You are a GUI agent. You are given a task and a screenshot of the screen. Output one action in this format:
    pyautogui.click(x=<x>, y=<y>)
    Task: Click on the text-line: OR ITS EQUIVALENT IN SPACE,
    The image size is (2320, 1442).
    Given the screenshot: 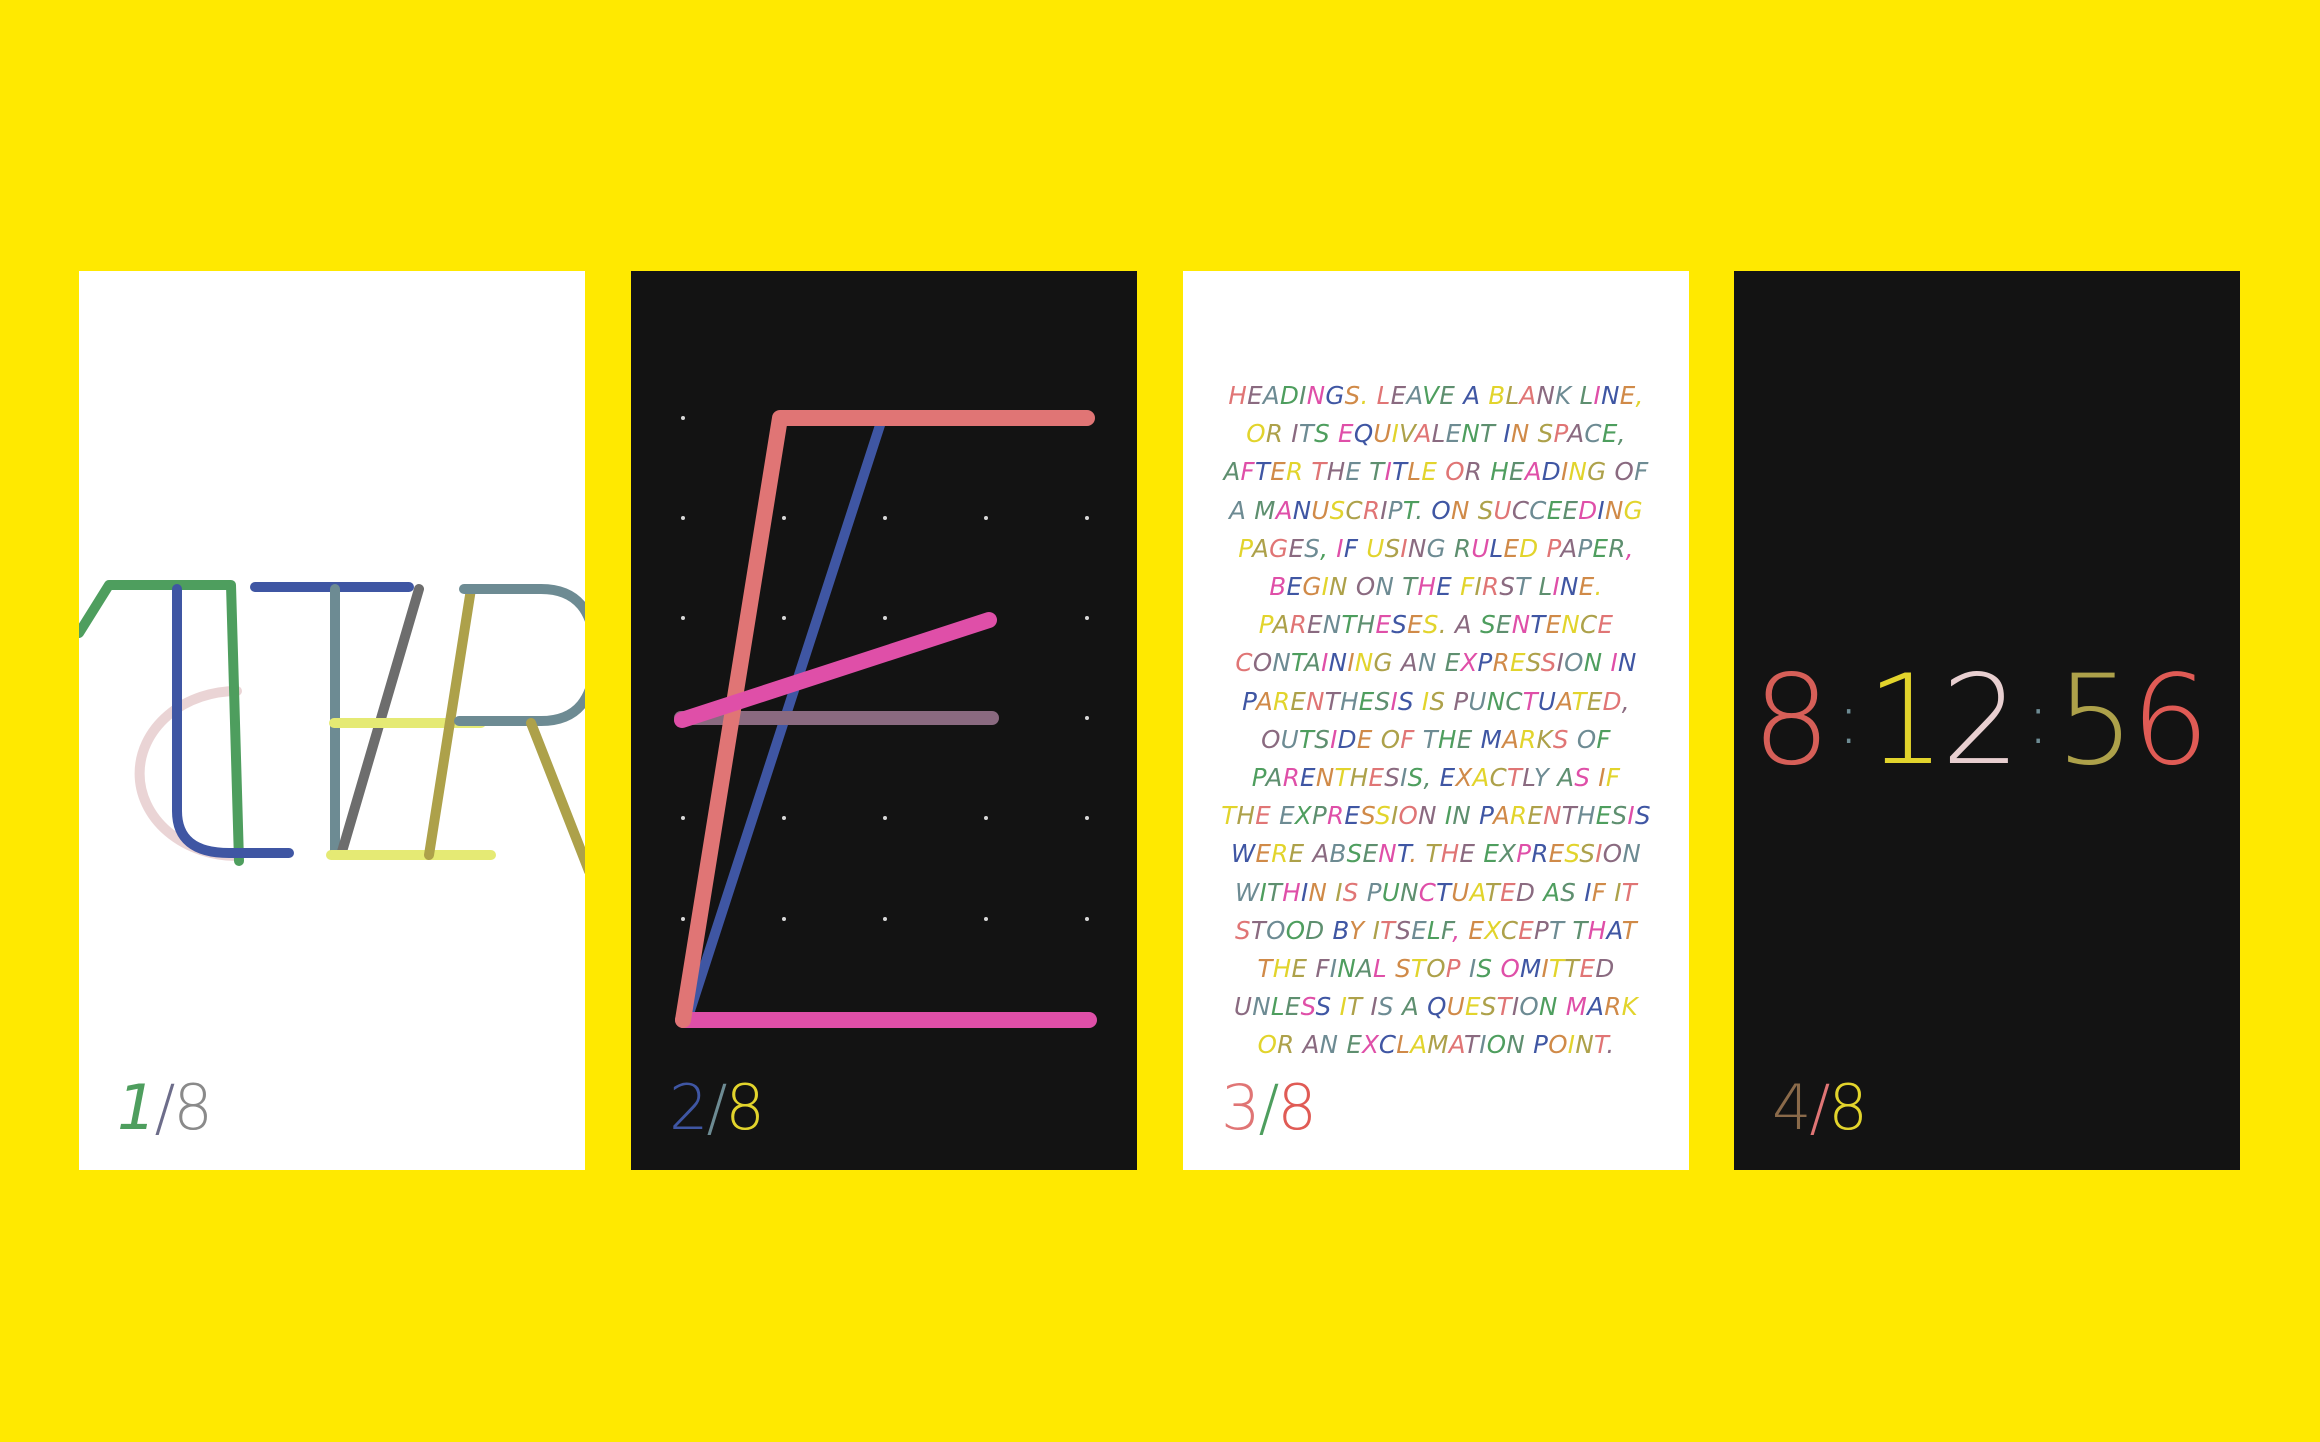 What is the action you would take?
    pyautogui.click(x=1436, y=434)
    